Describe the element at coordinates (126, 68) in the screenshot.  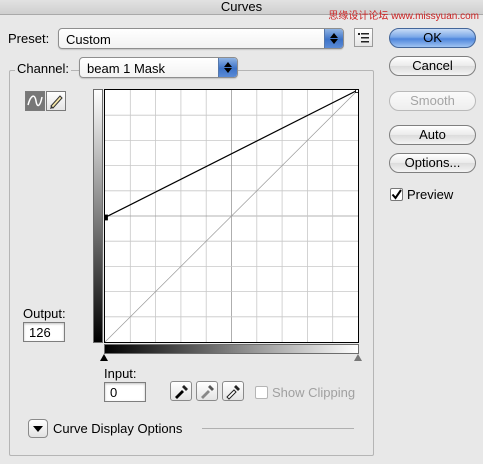
I see `channel-value: beam 1 Mask` at that location.